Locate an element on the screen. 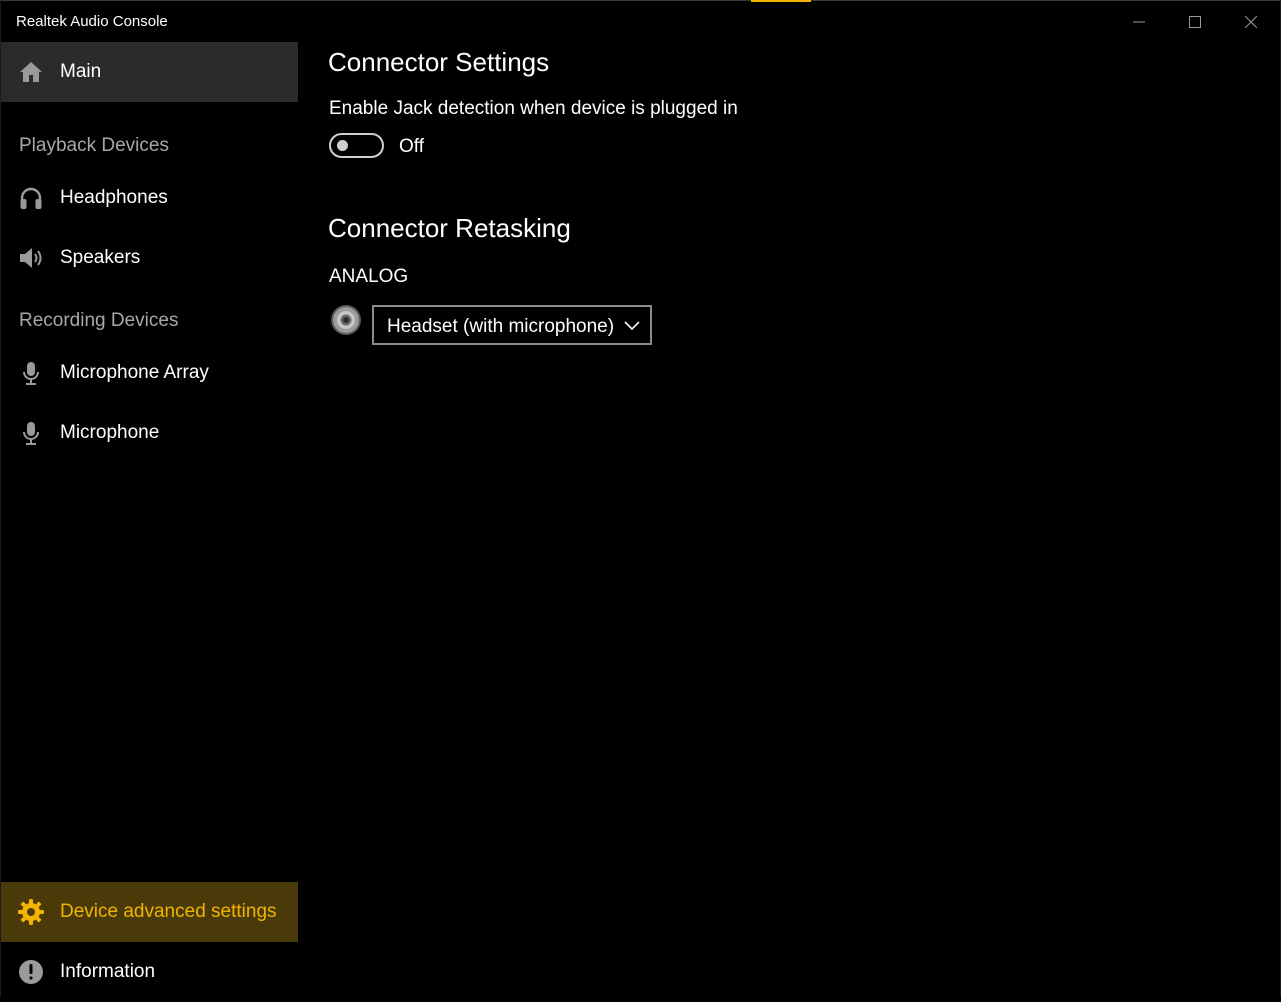 This screenshot has width=1281, height=1002. title-bar: Realtek Audio Console is located at coordinates (640, 21).